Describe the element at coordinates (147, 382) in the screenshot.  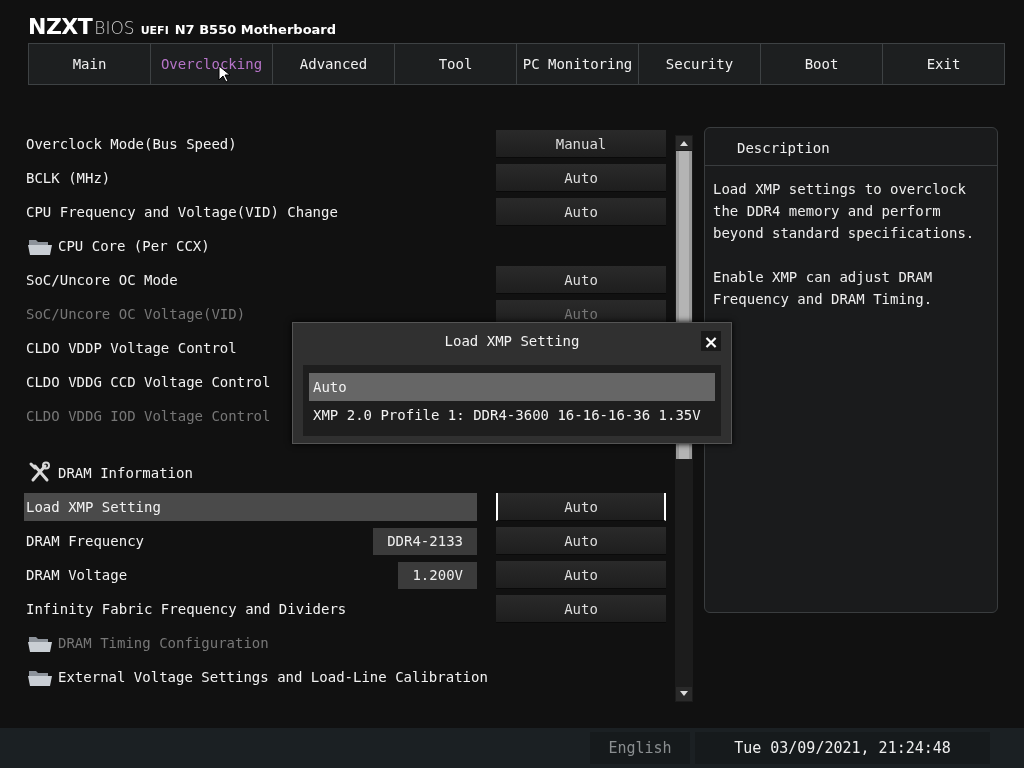
I see `setting-label: CLDO VDDG CCD Voltage Control` at that location.